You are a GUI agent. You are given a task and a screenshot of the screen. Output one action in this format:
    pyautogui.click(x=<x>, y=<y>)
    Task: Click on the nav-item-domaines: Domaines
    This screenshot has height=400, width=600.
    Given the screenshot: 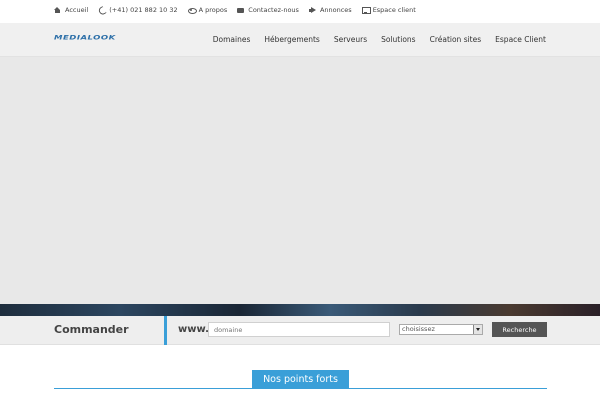 What is the action you would take?
    pyautogui.click(x=232, y=39)
    